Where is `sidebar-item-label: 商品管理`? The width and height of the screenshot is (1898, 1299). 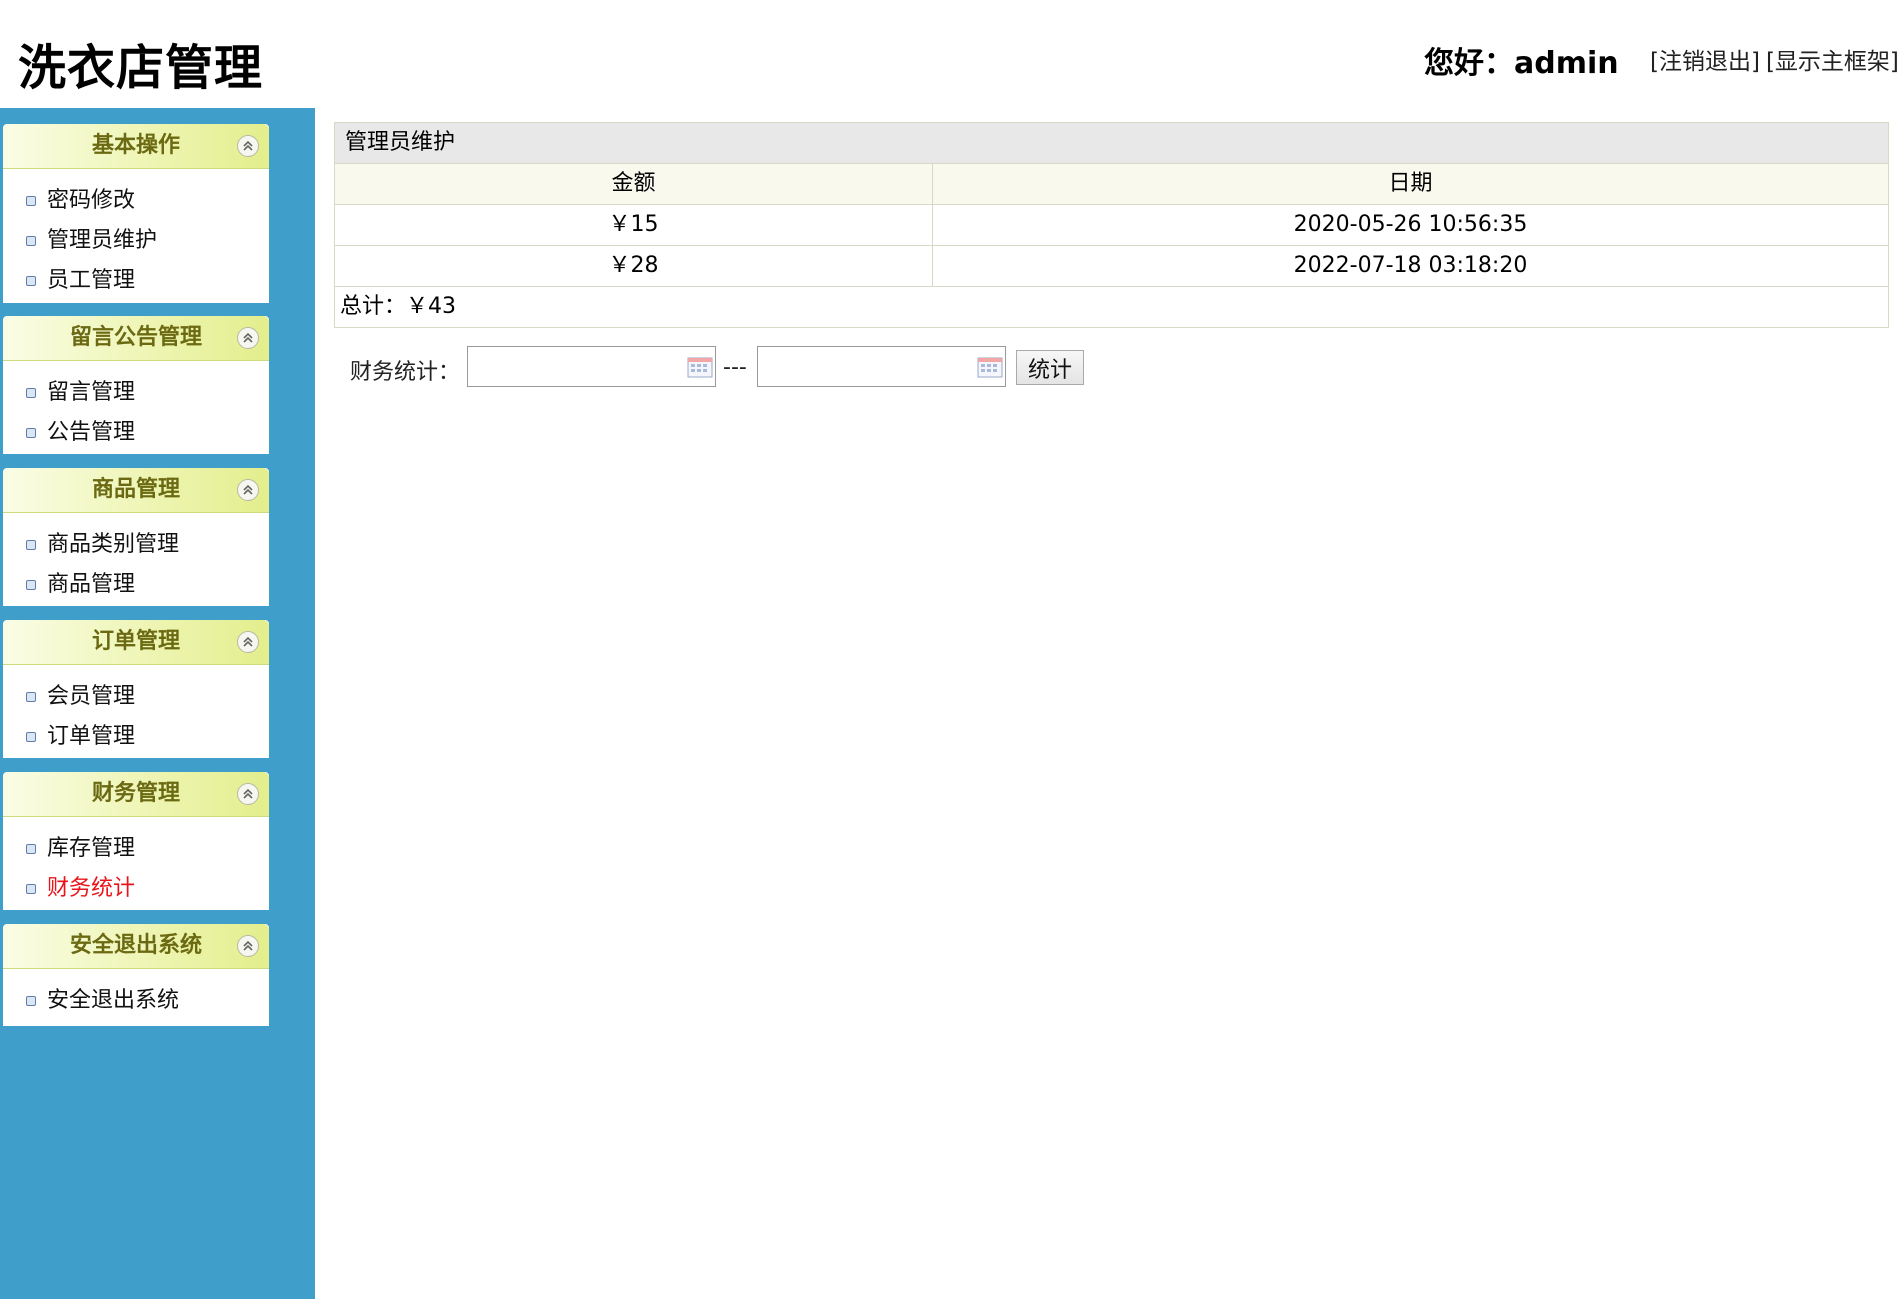 sidebar-item-label: 商品管理 is located at coordinates (91, 584).